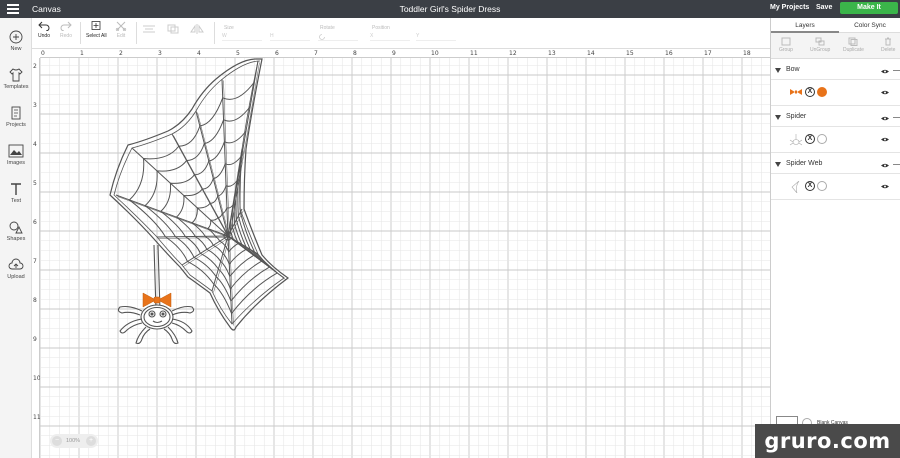 Image resolution: width=900 pixels, height=458 pixels. Describe the element at coordinates (16, 125) in the screenshot. I see `sidebar-item-label: Projects` at that location.